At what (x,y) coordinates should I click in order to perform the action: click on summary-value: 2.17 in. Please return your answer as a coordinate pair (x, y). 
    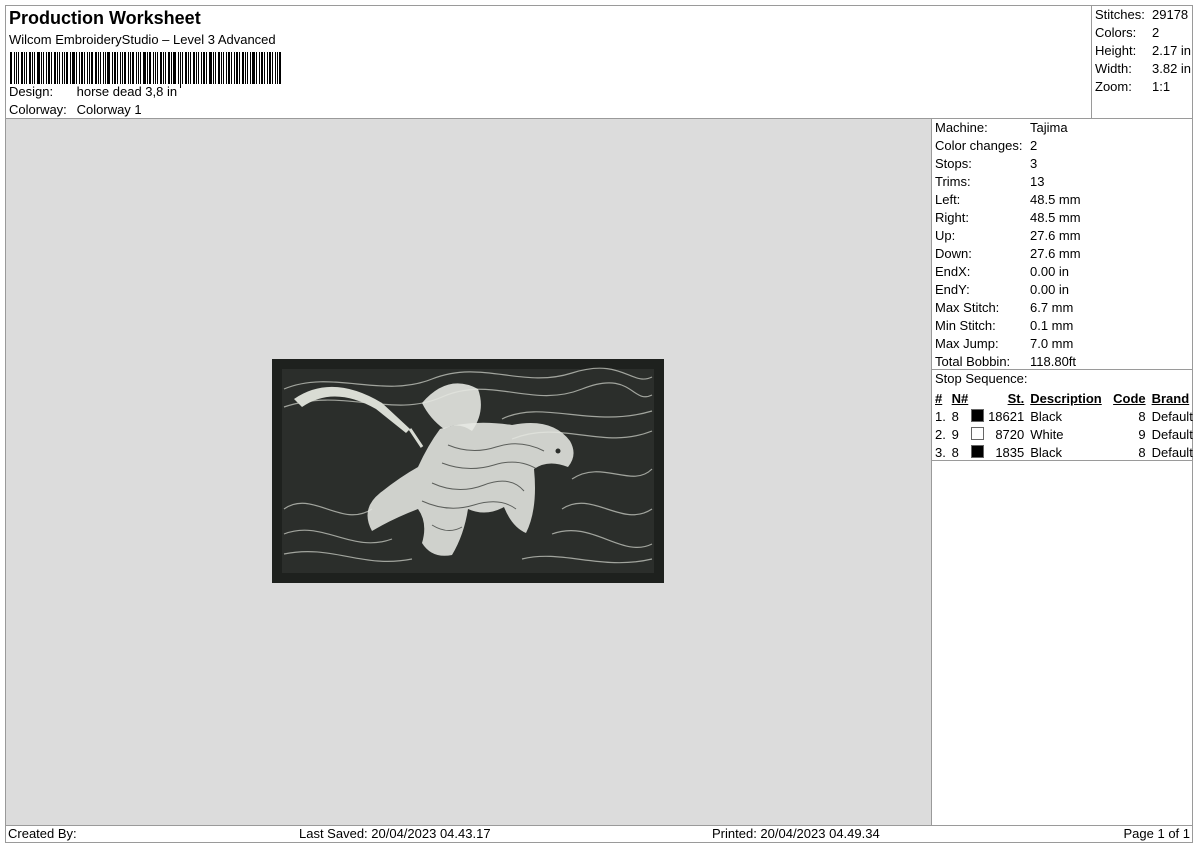
    Looking at the image, I should click on (1172, 50).